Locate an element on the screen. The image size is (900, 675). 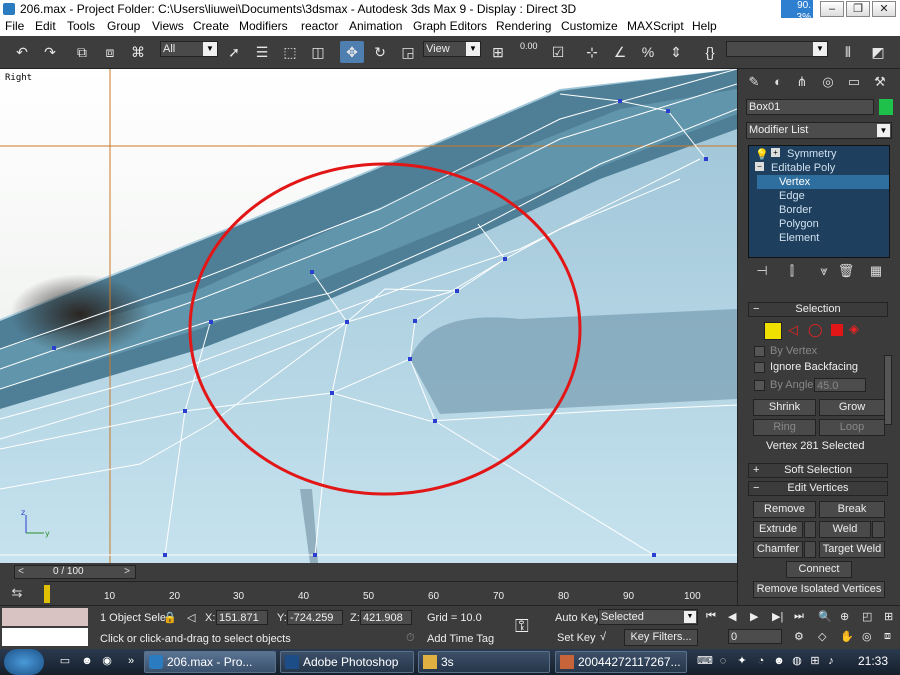
undo-icon: ↶ is located at coordinates (22, 52).